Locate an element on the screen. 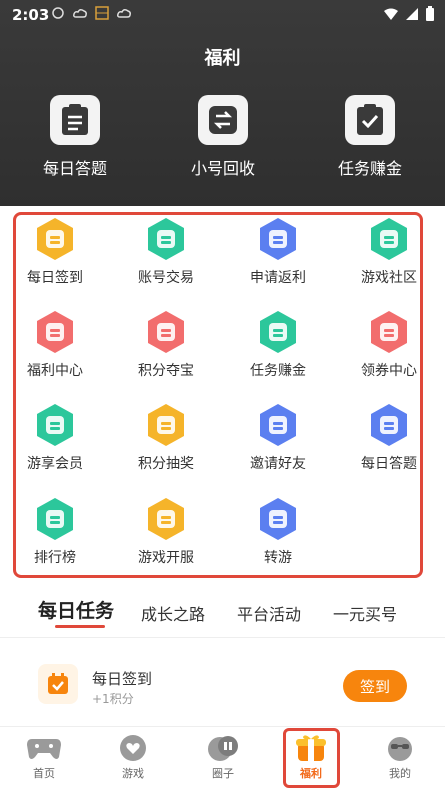  nav-home: 首页 is located at coordinates (44, 757).